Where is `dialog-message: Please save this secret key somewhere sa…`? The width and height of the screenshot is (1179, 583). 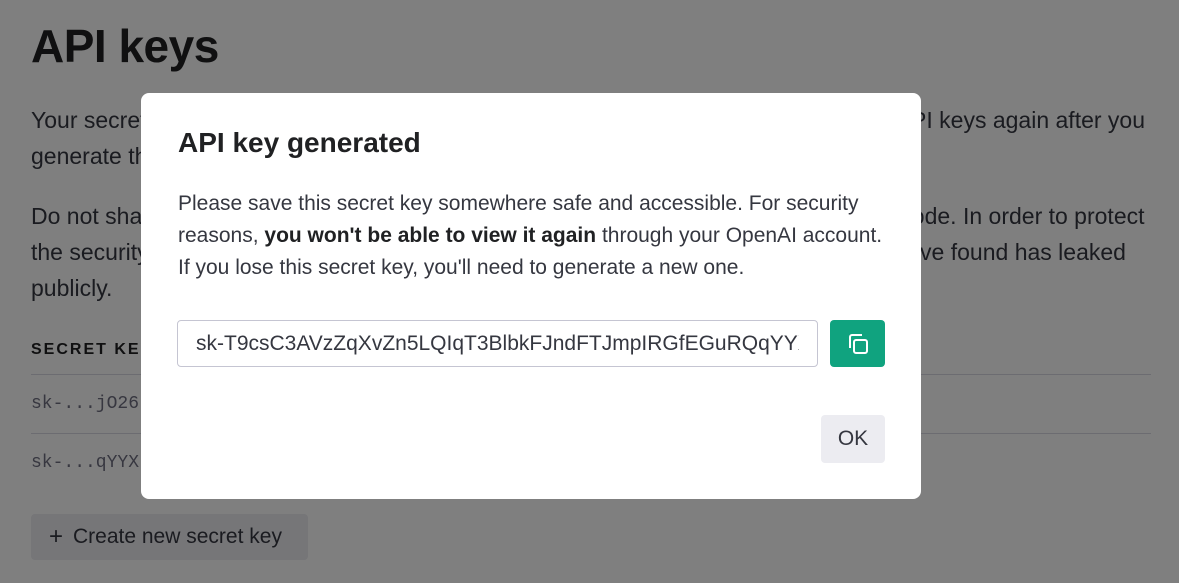 dialog-message: Please save this secret key somewhere sa… is located at coordinates (533, 236).